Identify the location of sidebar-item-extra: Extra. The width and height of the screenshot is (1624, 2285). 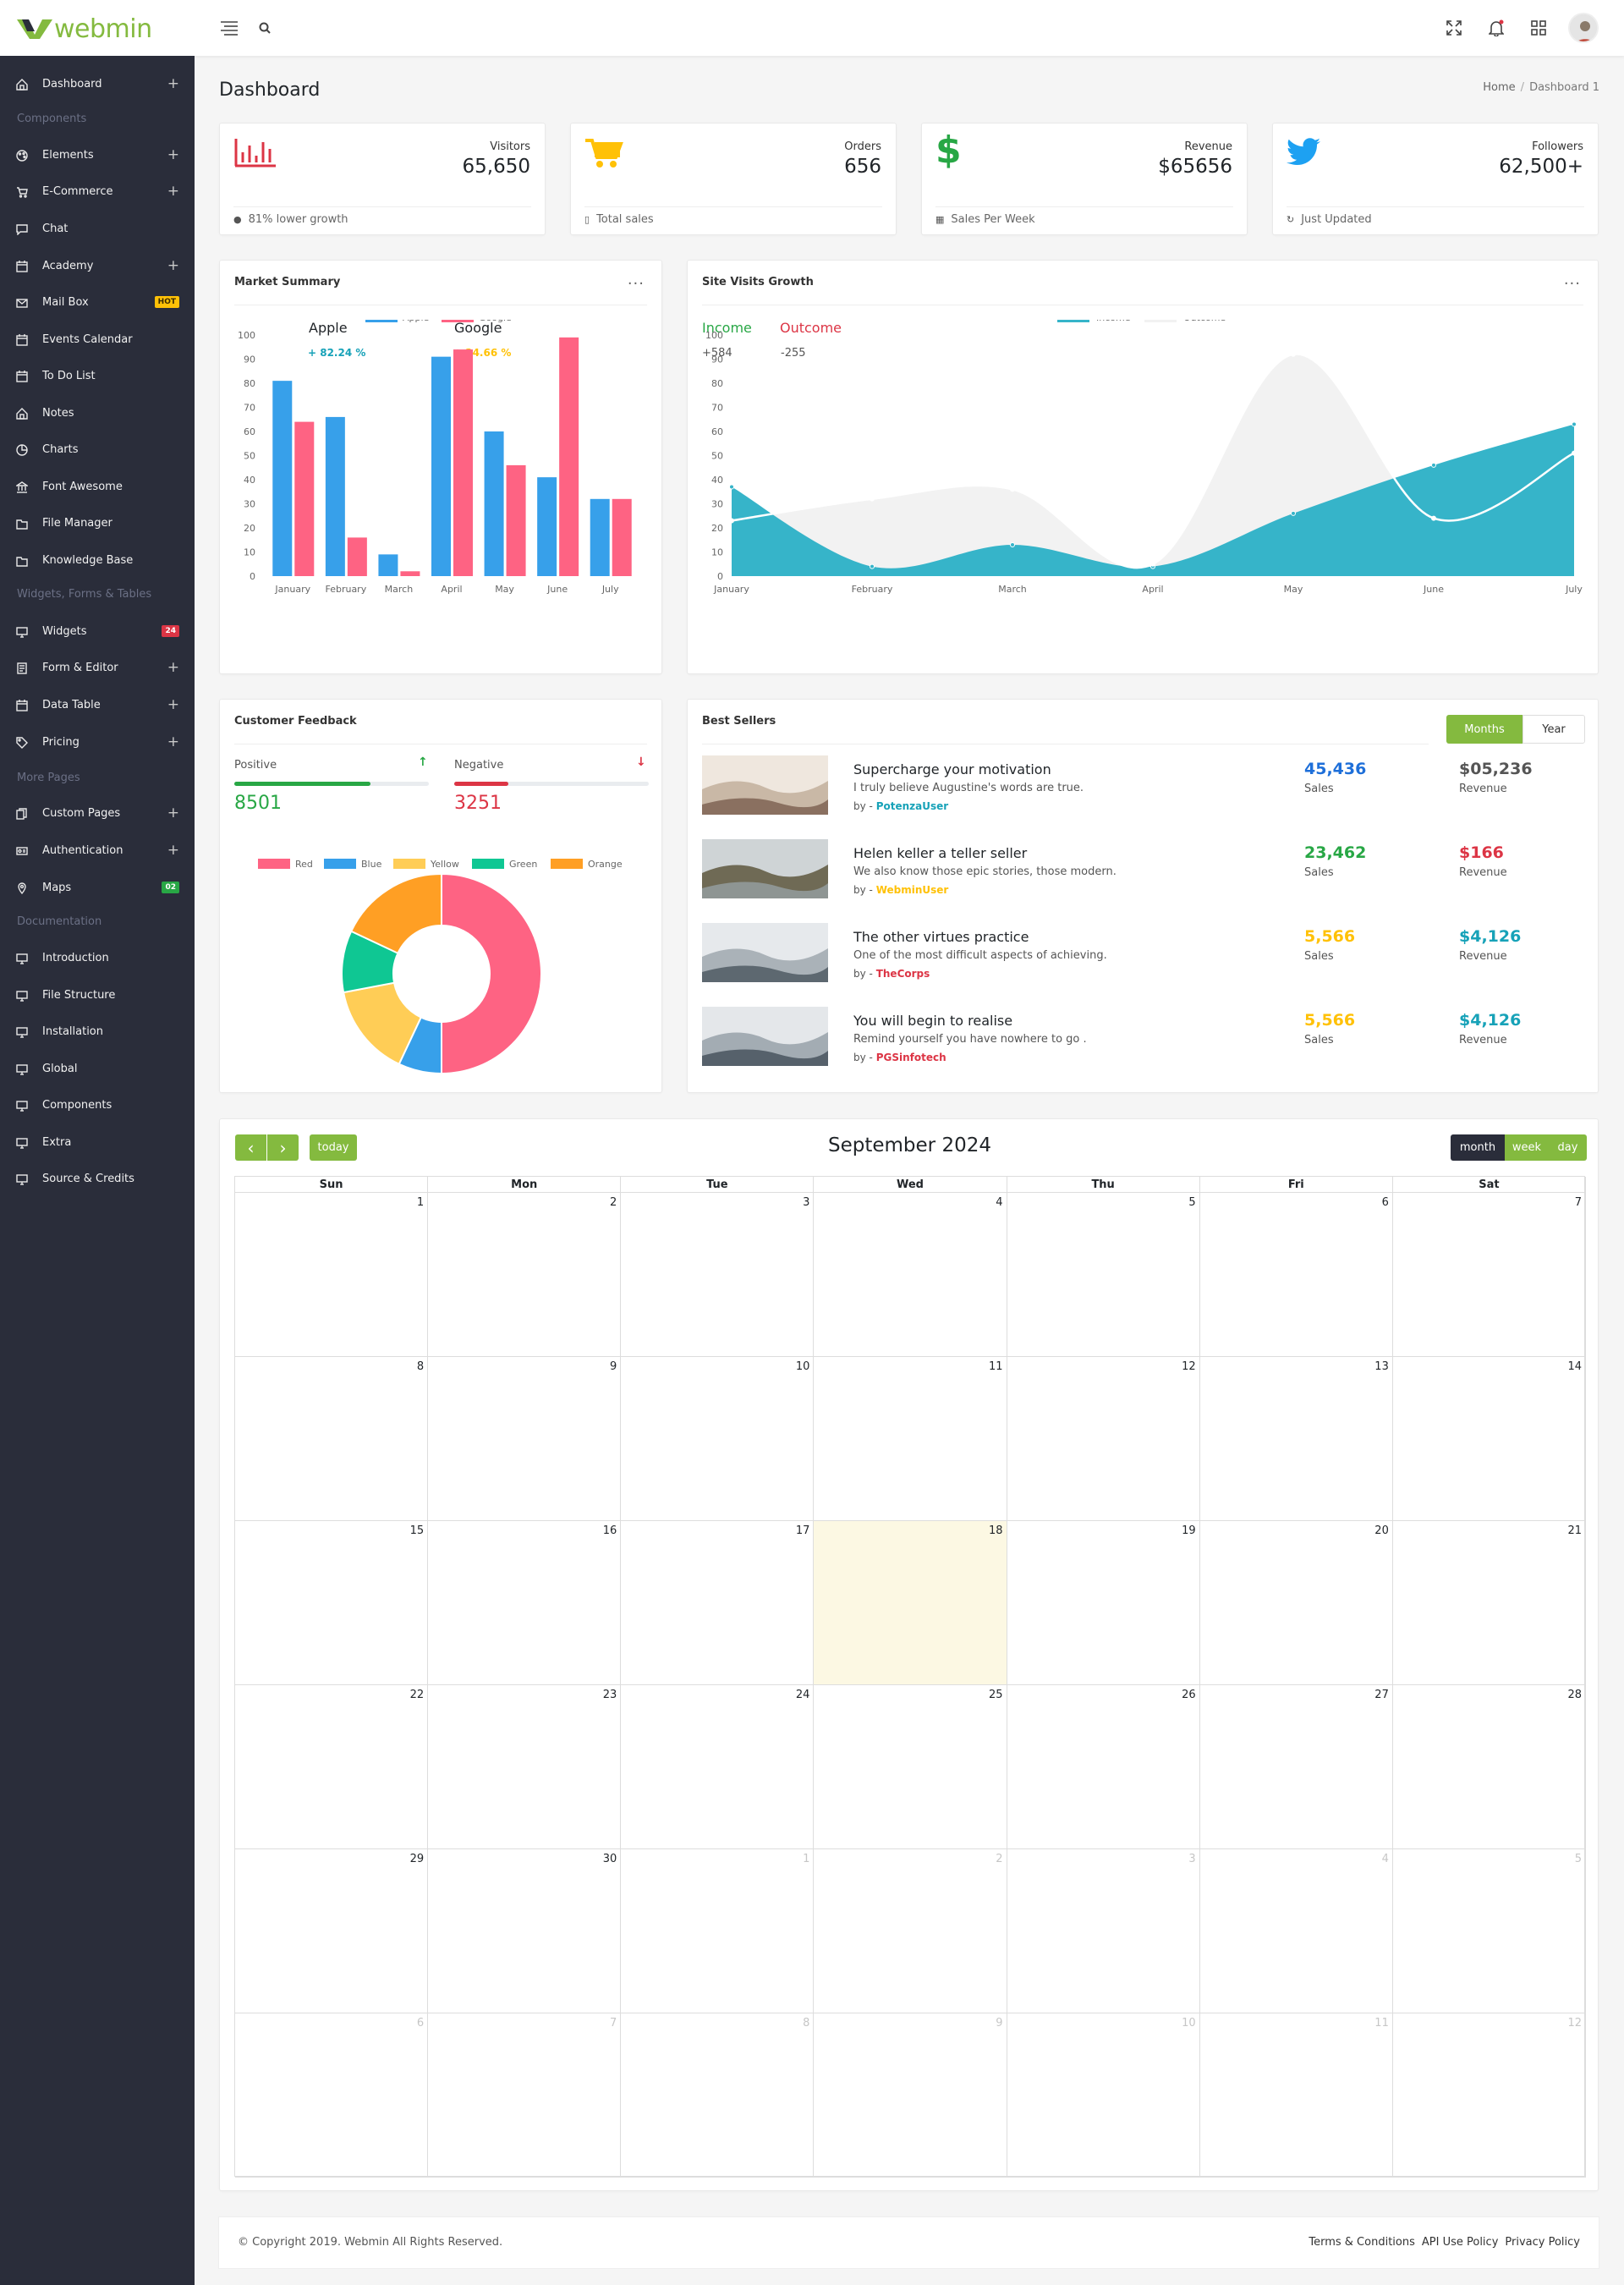
(98, 1142).